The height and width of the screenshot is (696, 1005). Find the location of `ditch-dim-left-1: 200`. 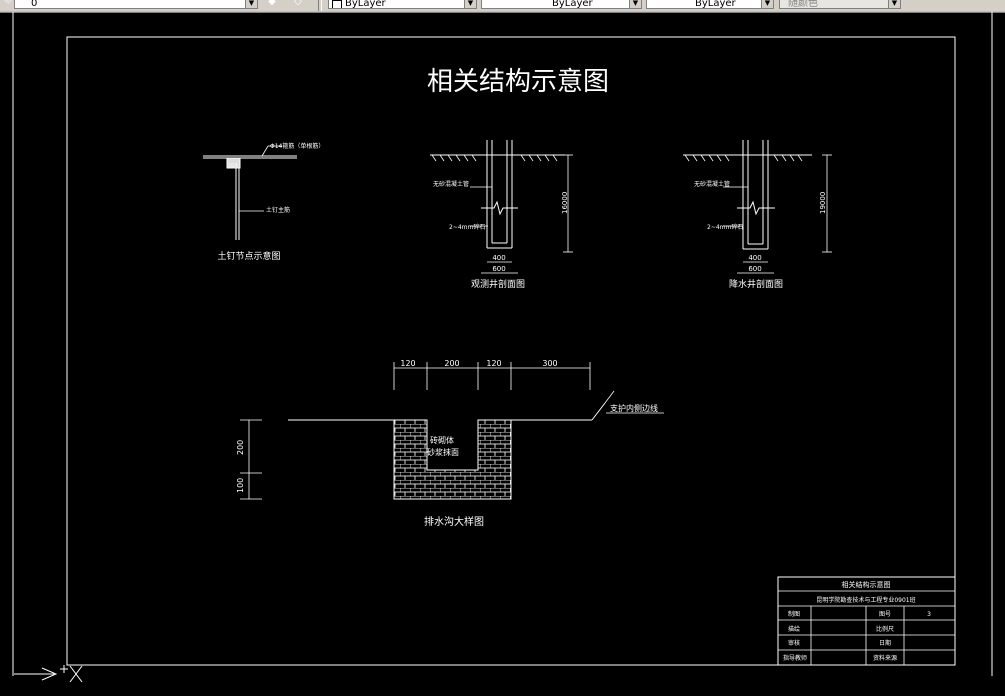

ditch-dim-left-1: 200 is located at coordinates (240, 447).